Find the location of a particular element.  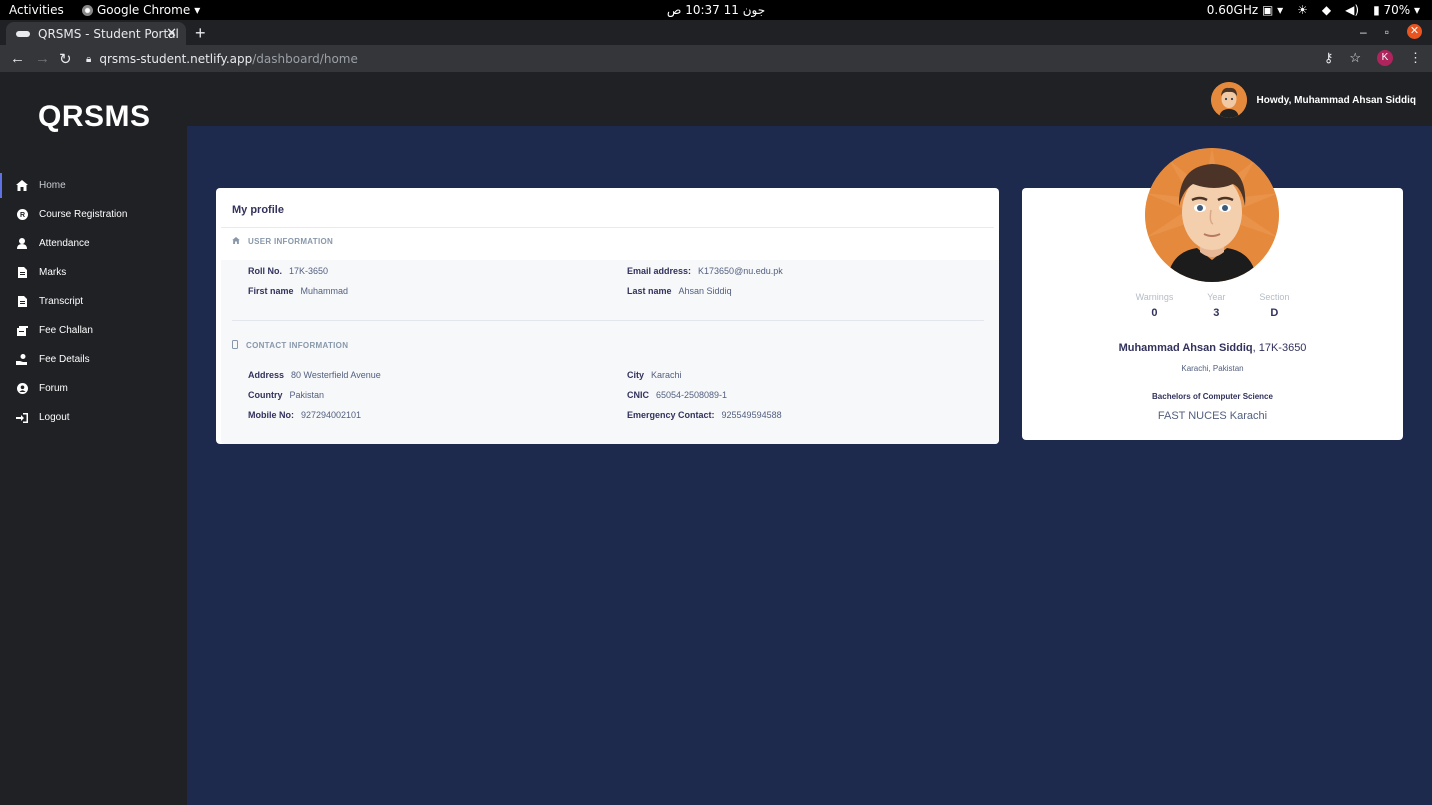

user-circle-icon is located at coordinates (22, 389).